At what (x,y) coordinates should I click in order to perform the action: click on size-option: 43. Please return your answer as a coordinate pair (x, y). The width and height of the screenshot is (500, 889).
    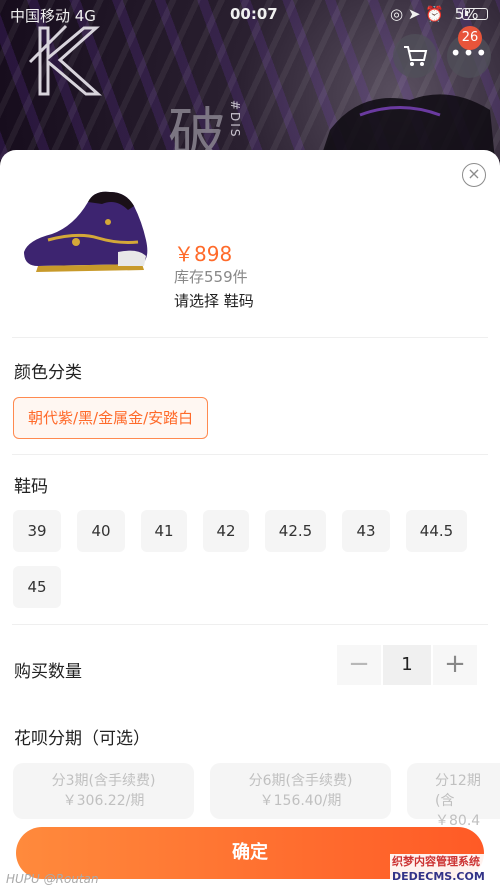
    Looking at the image, I should click on (366, 531).